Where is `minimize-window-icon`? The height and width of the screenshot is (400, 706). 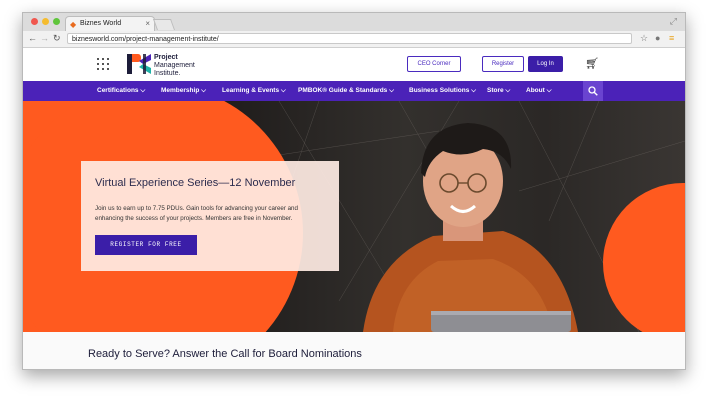
minimize-window-icon is located at coordinates (45, 21).